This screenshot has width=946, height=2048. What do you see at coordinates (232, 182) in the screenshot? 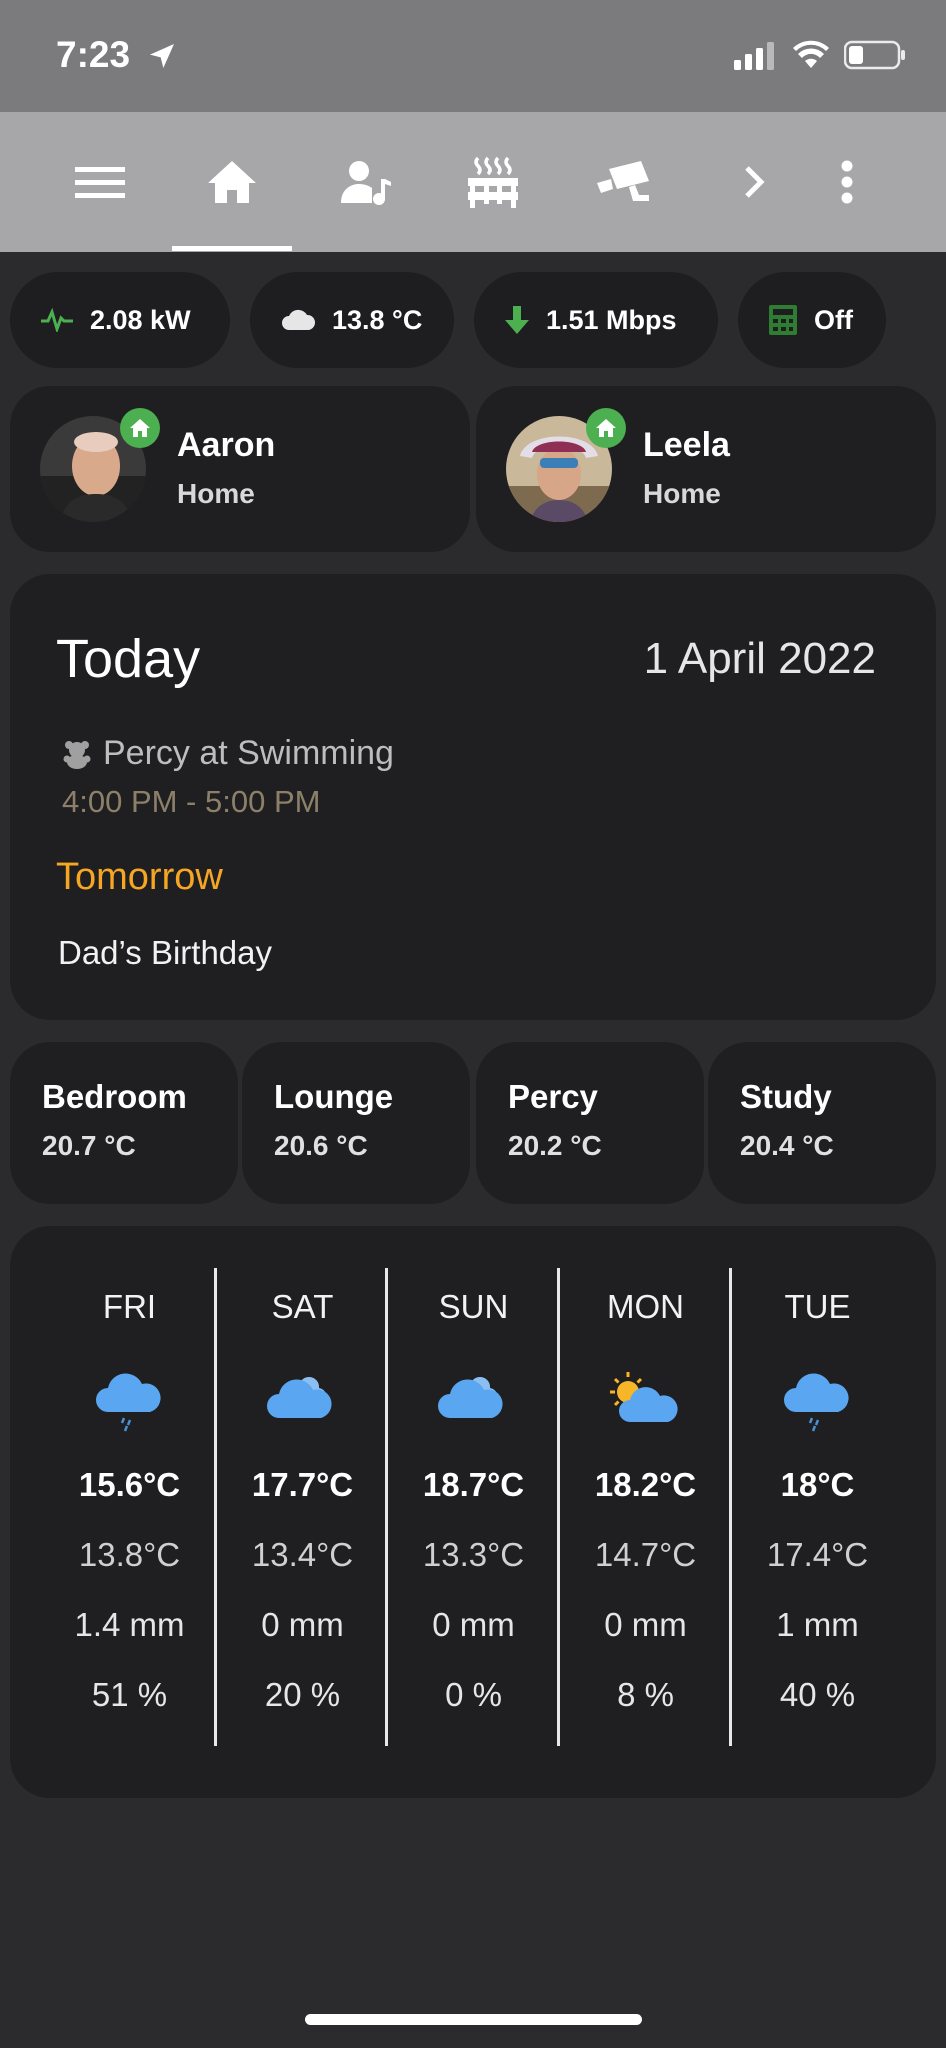
I see `home-icon` at bounding box center [232, 182].